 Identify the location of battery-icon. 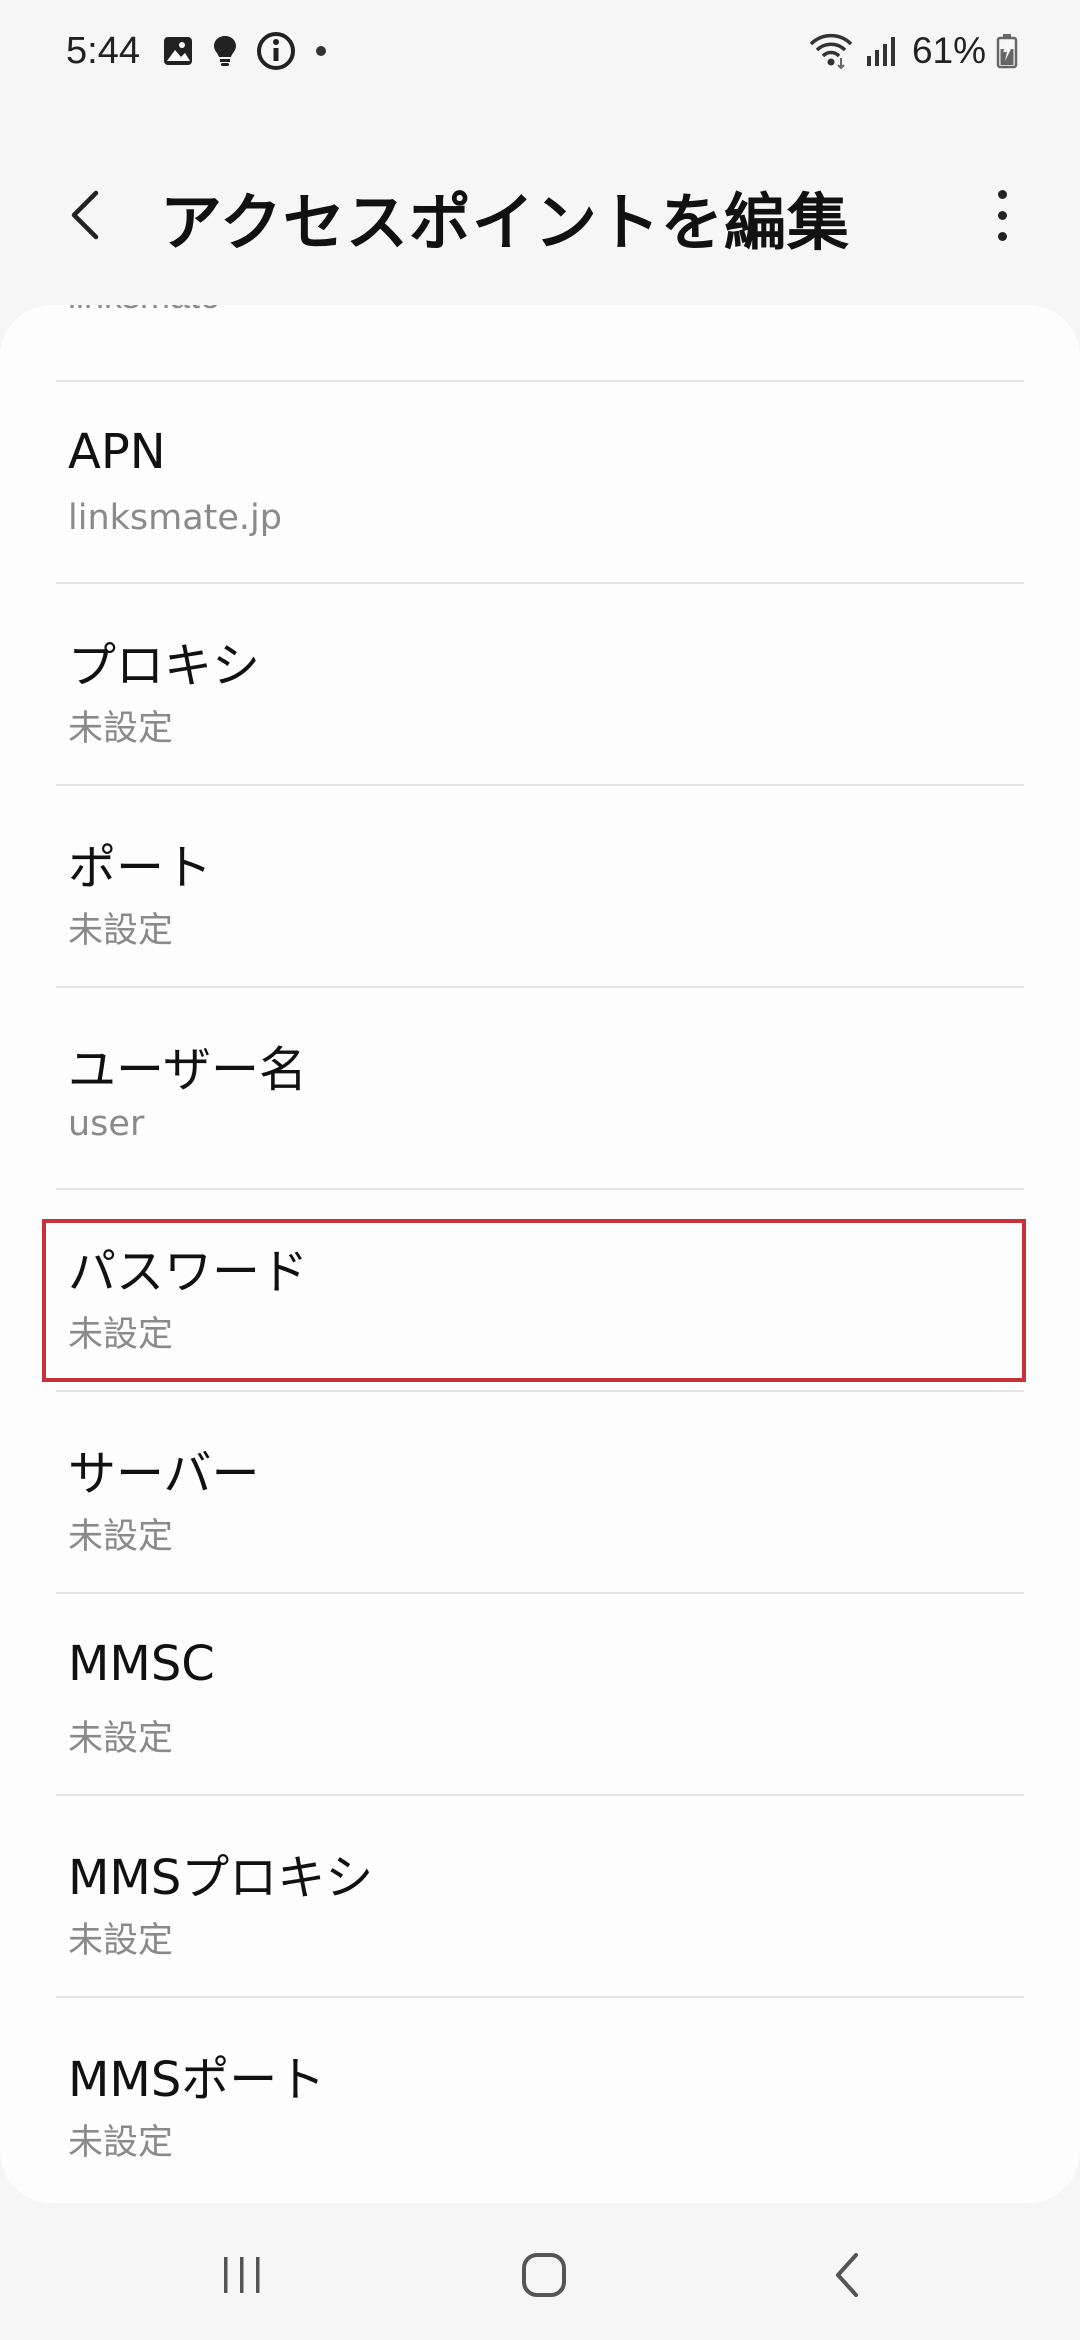
(1007, 51).